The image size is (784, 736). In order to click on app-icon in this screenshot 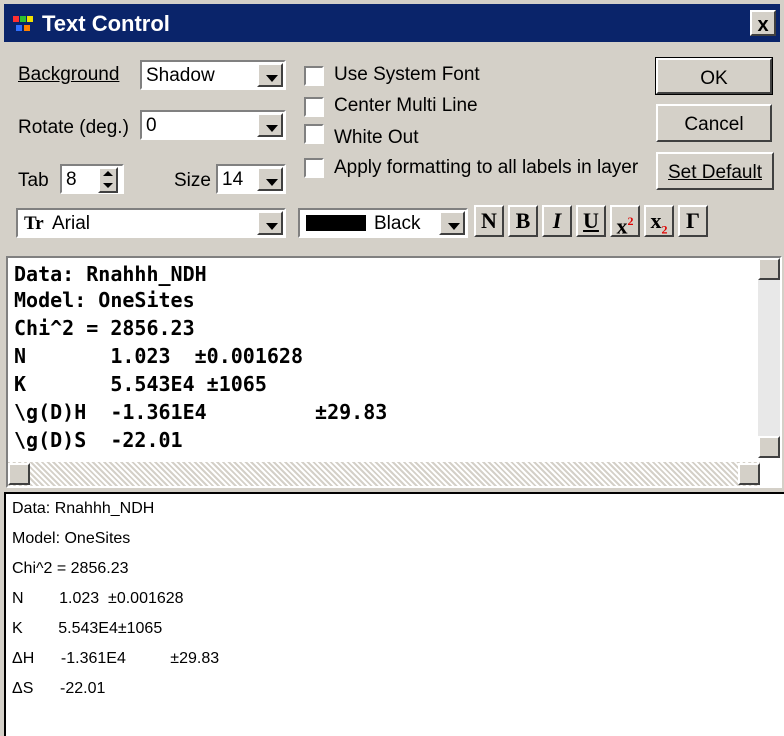, I will do `click(23, 23)`.